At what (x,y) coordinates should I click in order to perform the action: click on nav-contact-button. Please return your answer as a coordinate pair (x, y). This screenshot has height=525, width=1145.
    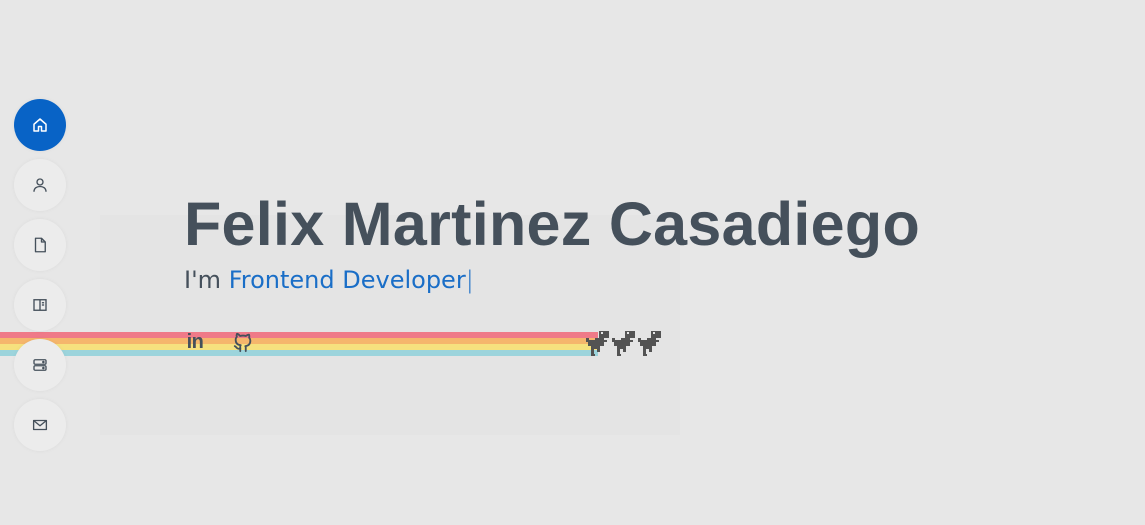
    Looking at the image, I should click on (40, 425).